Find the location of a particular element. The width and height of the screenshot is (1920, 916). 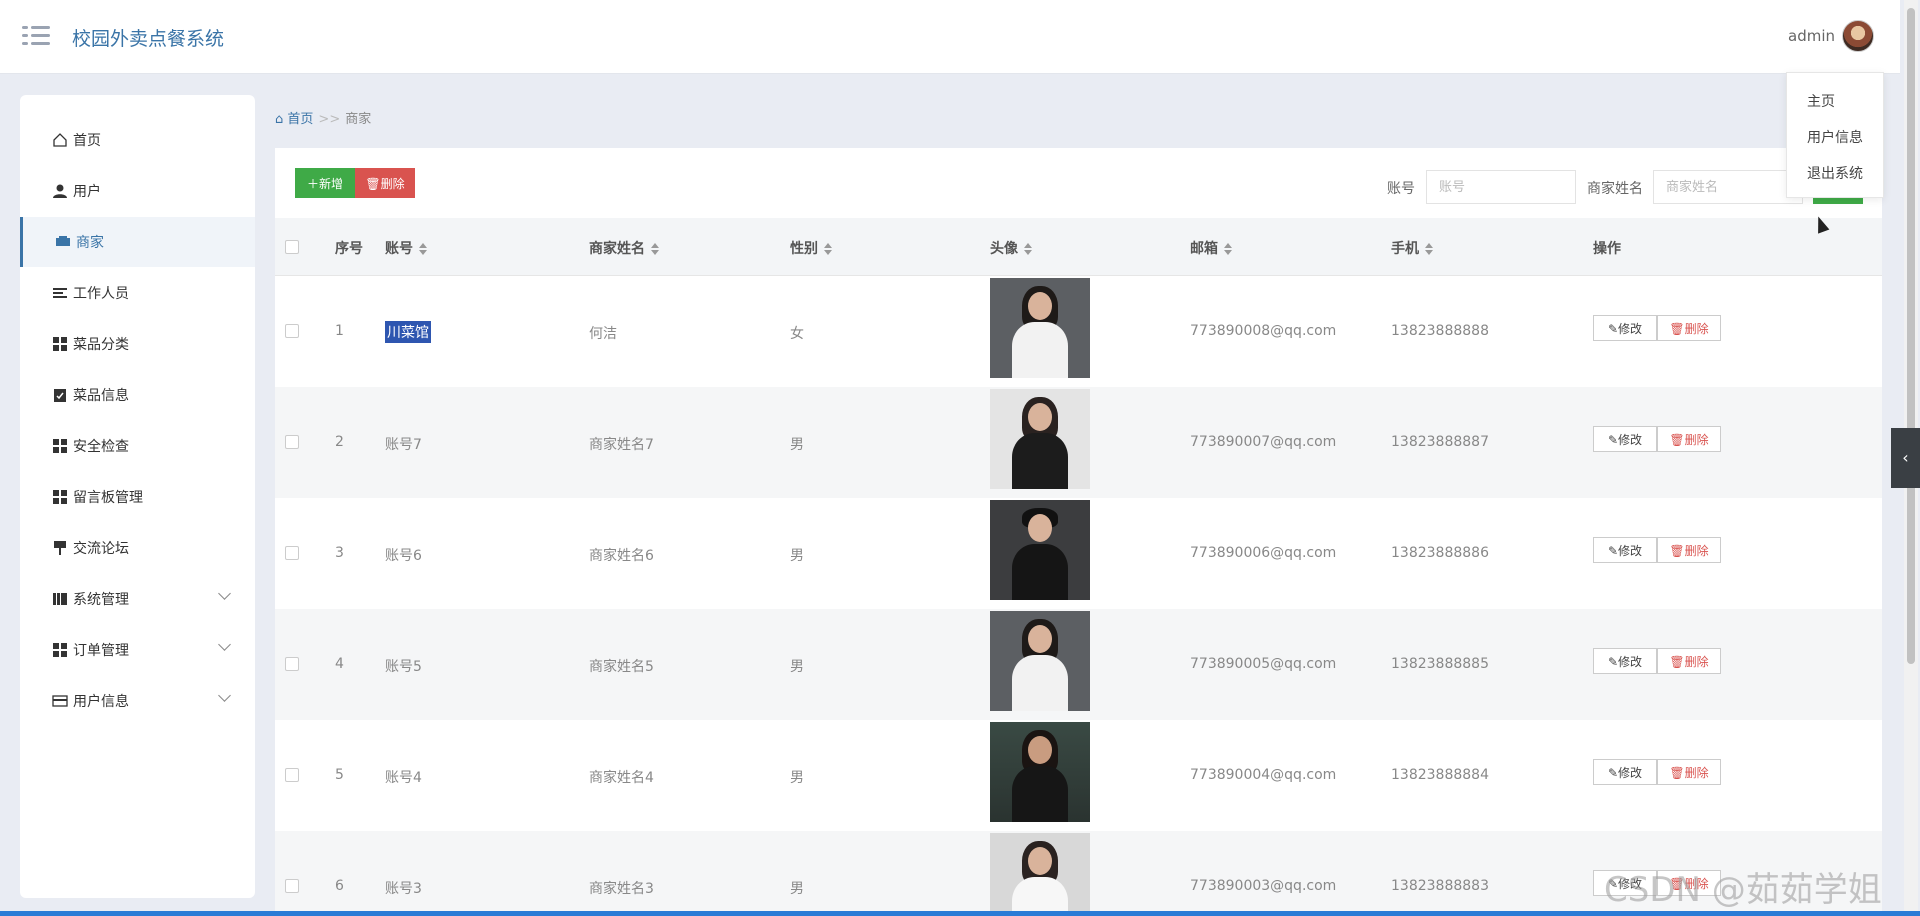

col-header-account: 账号 is located at coordinates (406, 248).